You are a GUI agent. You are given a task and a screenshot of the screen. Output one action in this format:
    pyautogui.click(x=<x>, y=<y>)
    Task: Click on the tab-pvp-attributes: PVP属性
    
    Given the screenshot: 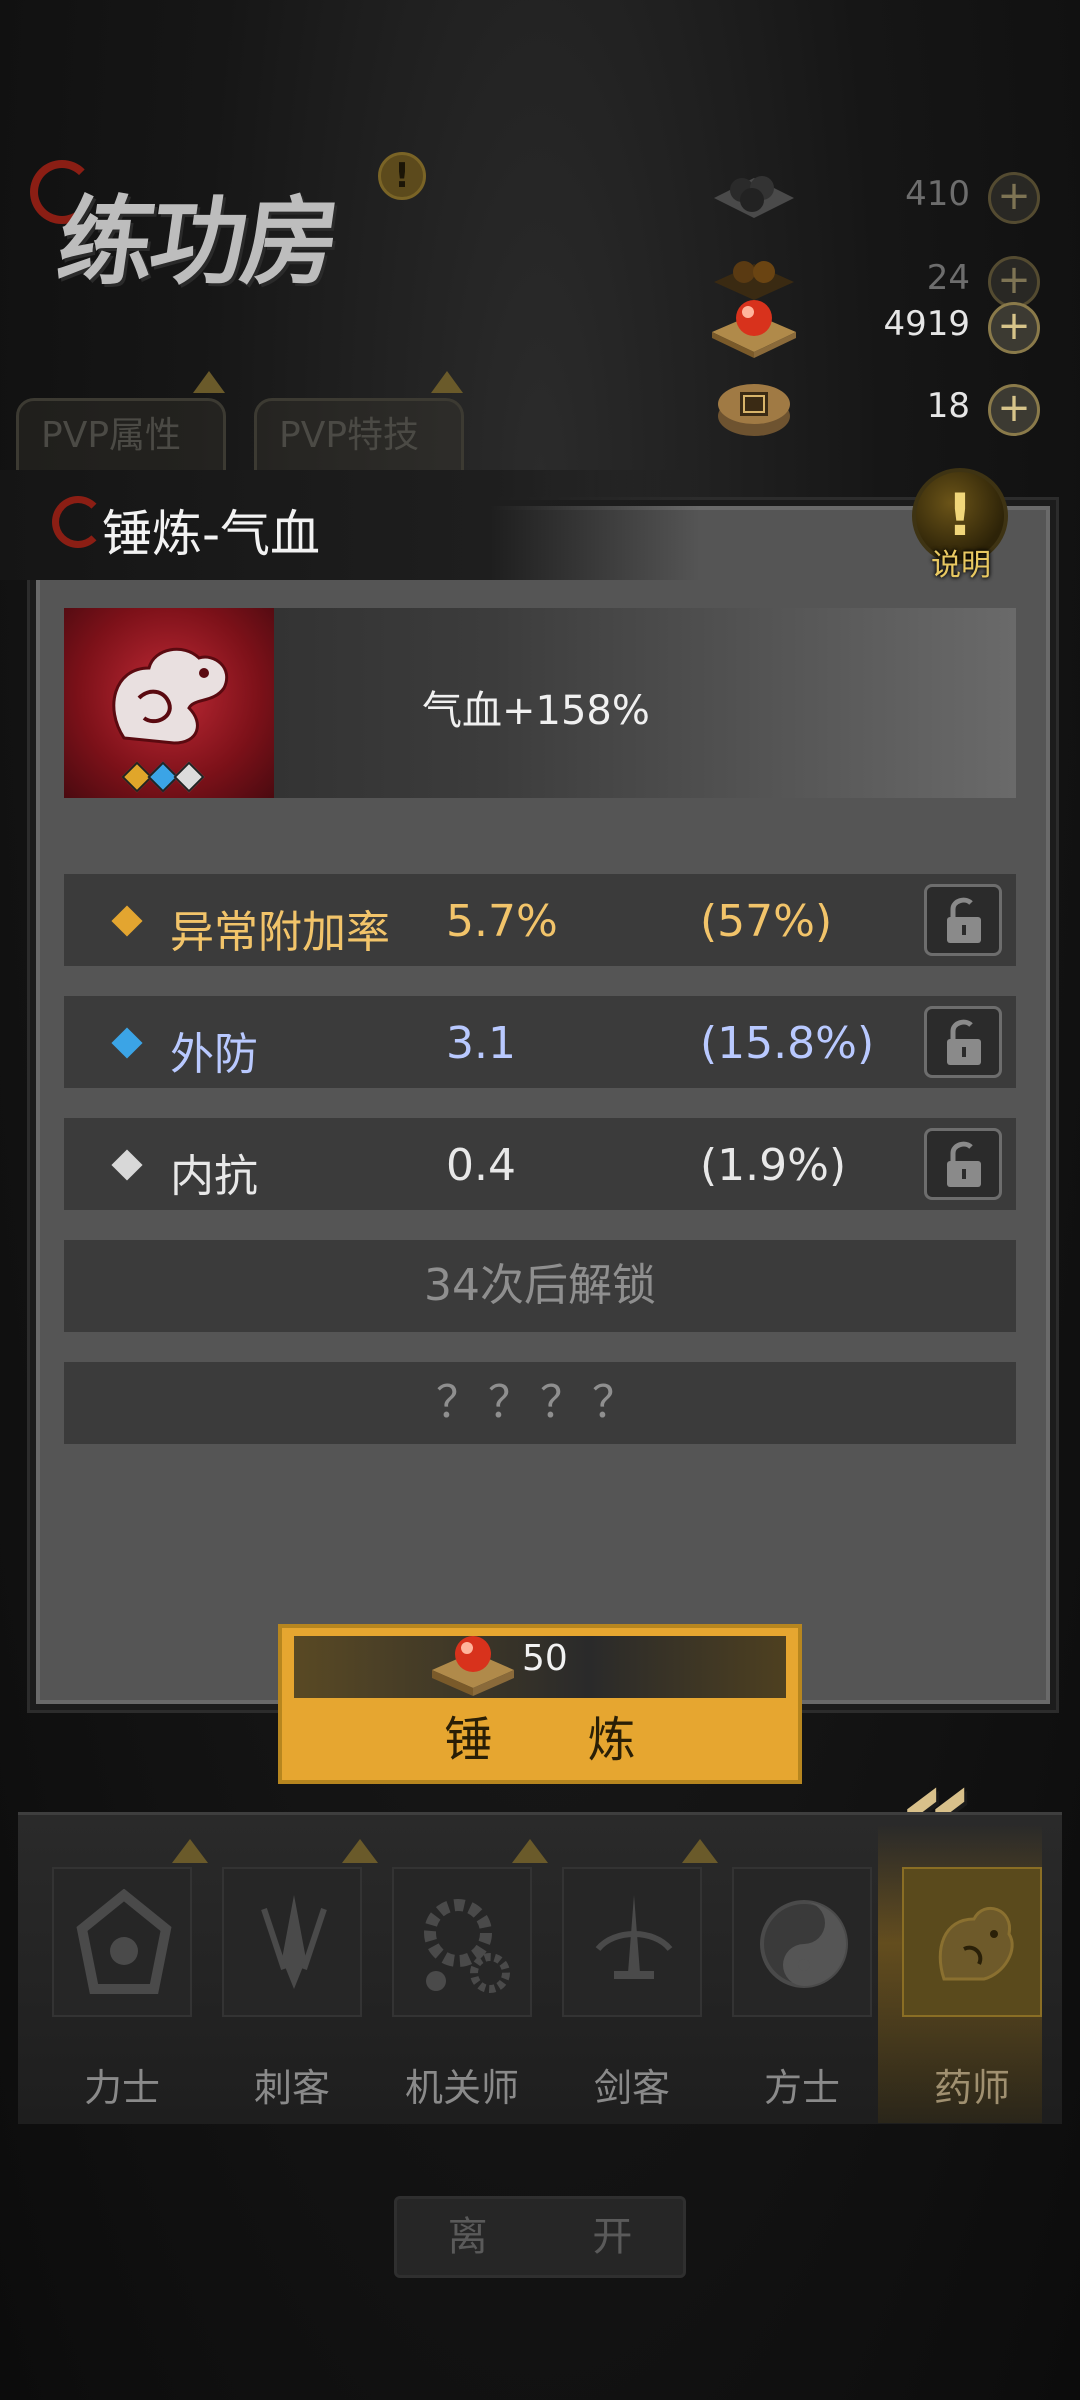 What is the action you would take?
    pyautogui.click(x=121, y=423)
    